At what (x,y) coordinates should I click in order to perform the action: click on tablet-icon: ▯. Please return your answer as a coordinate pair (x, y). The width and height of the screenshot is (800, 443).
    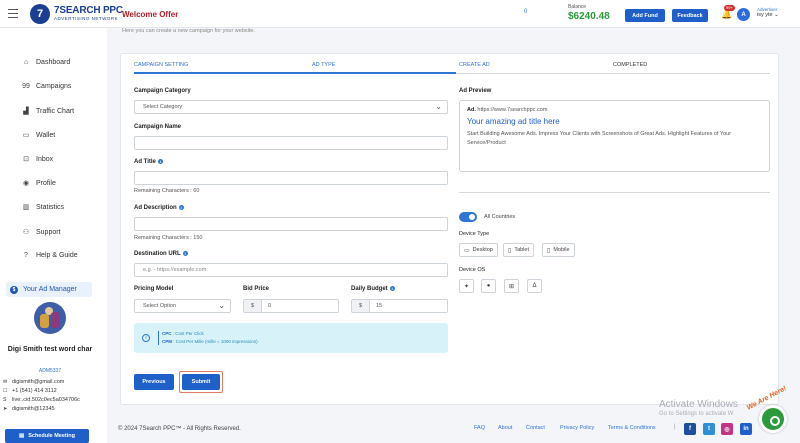
    Looking at the image, I should click on (510, 250).